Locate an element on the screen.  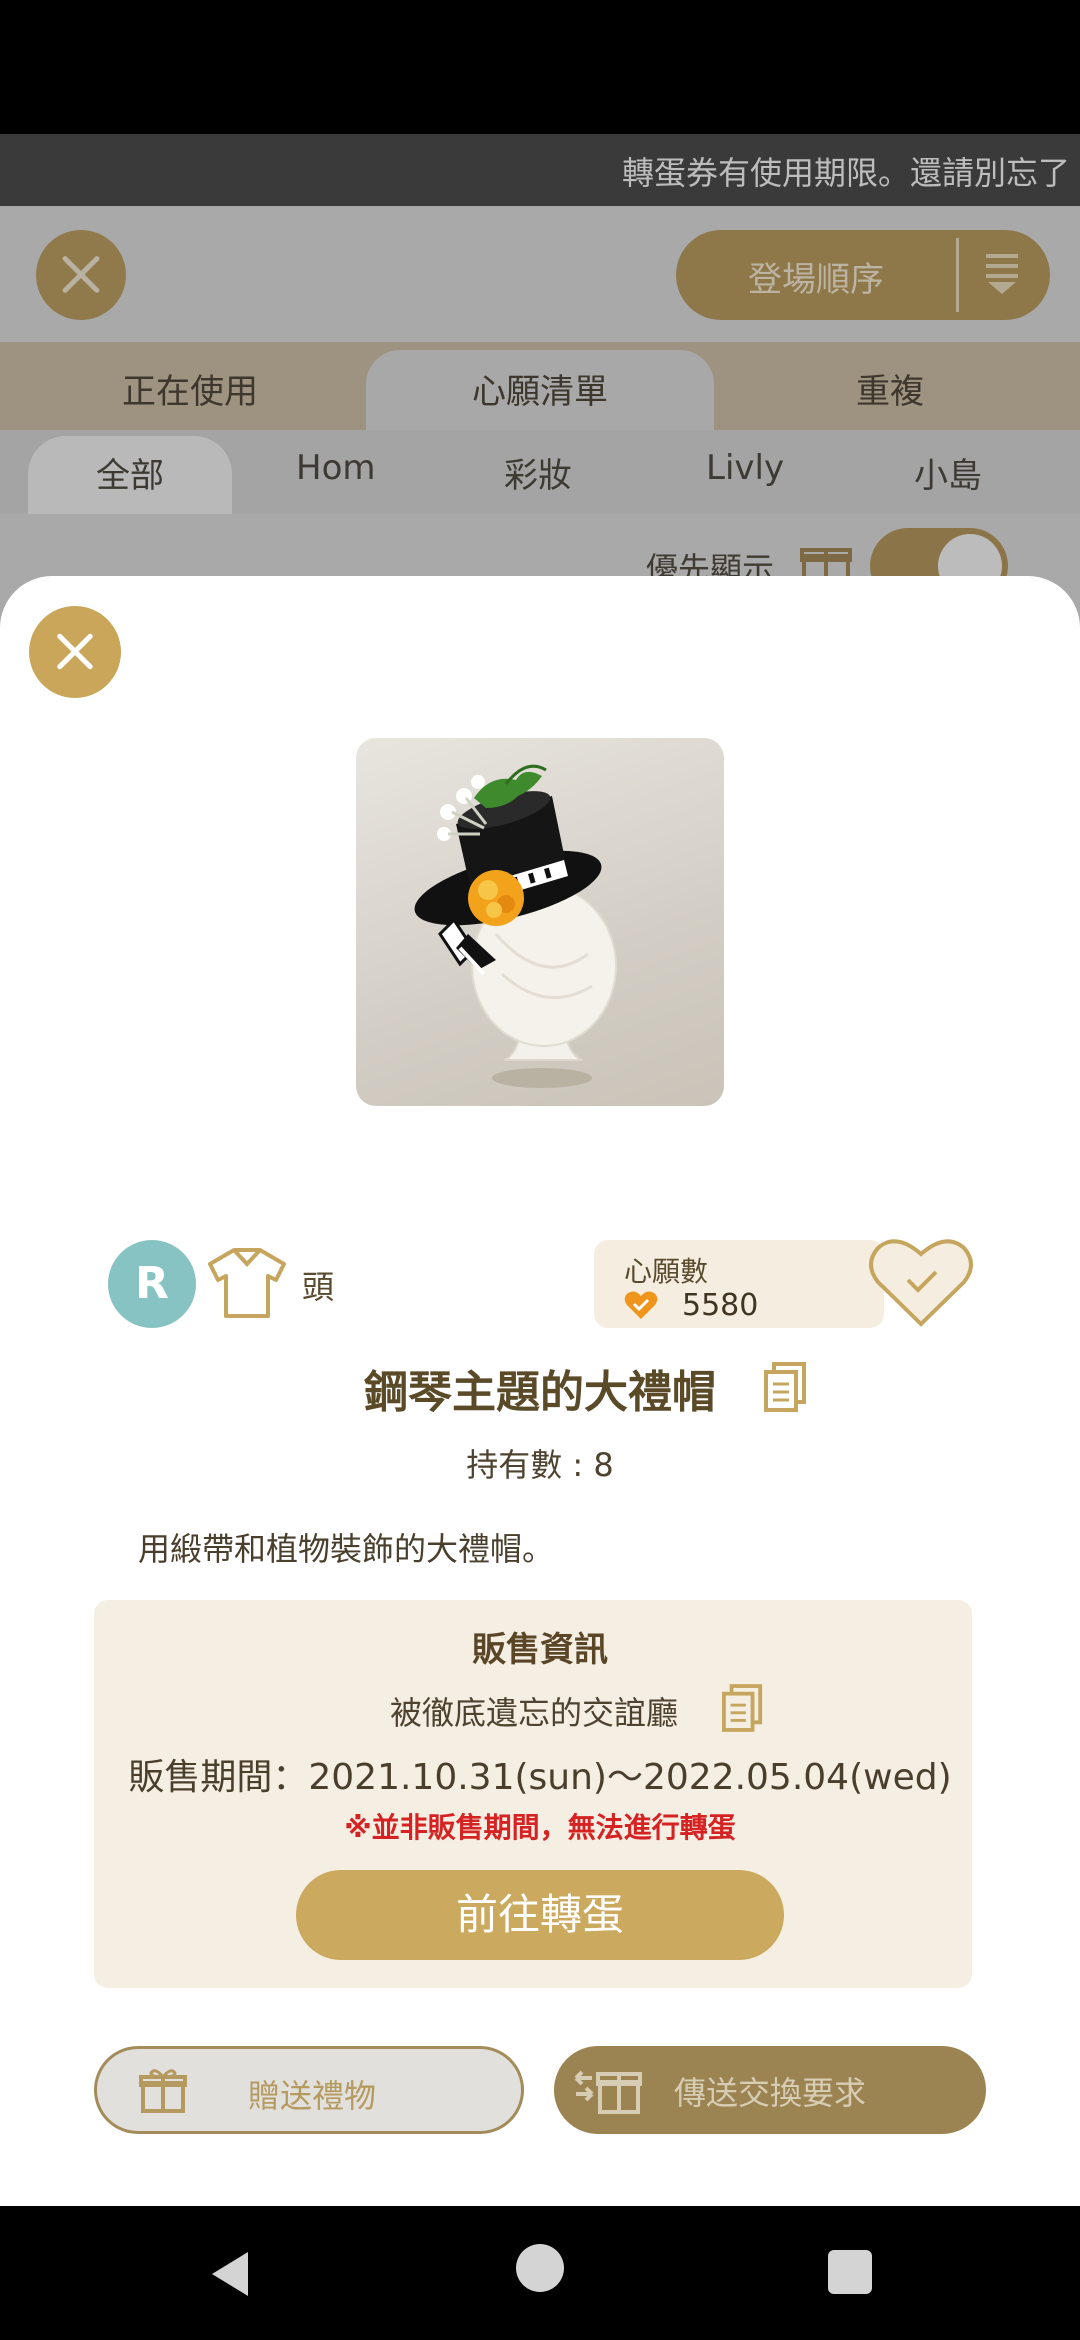
item-name: 鋼琴主題的大禮帽 is located at coordinates (540, 1392).